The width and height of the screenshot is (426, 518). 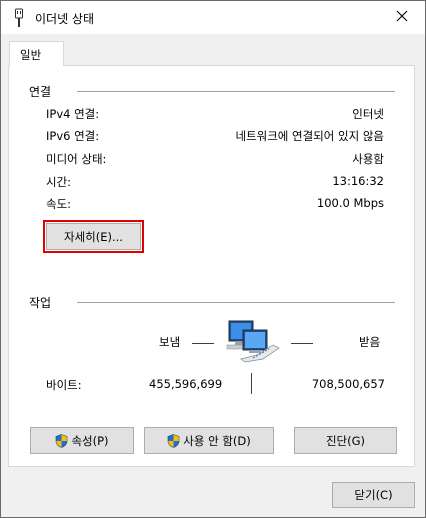 I want to click on media-state-label: 미디어 상태:, so click(x=76, y=159).